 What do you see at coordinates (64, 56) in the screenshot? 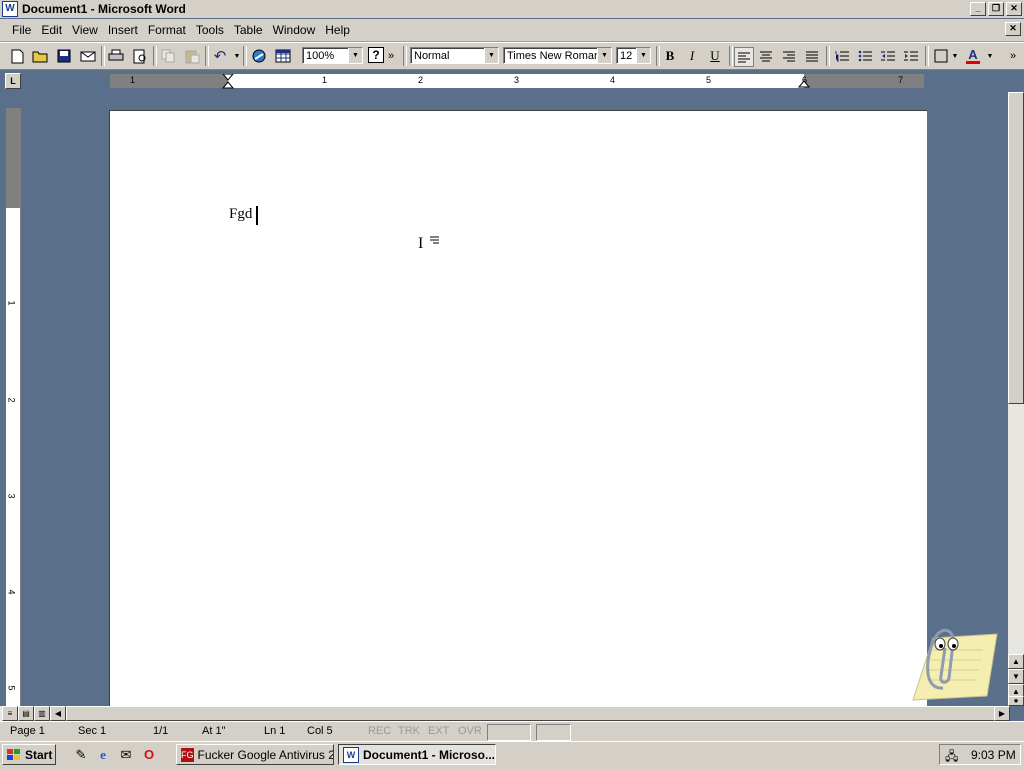
I see `save-icon` at bounding box center [64, 56].